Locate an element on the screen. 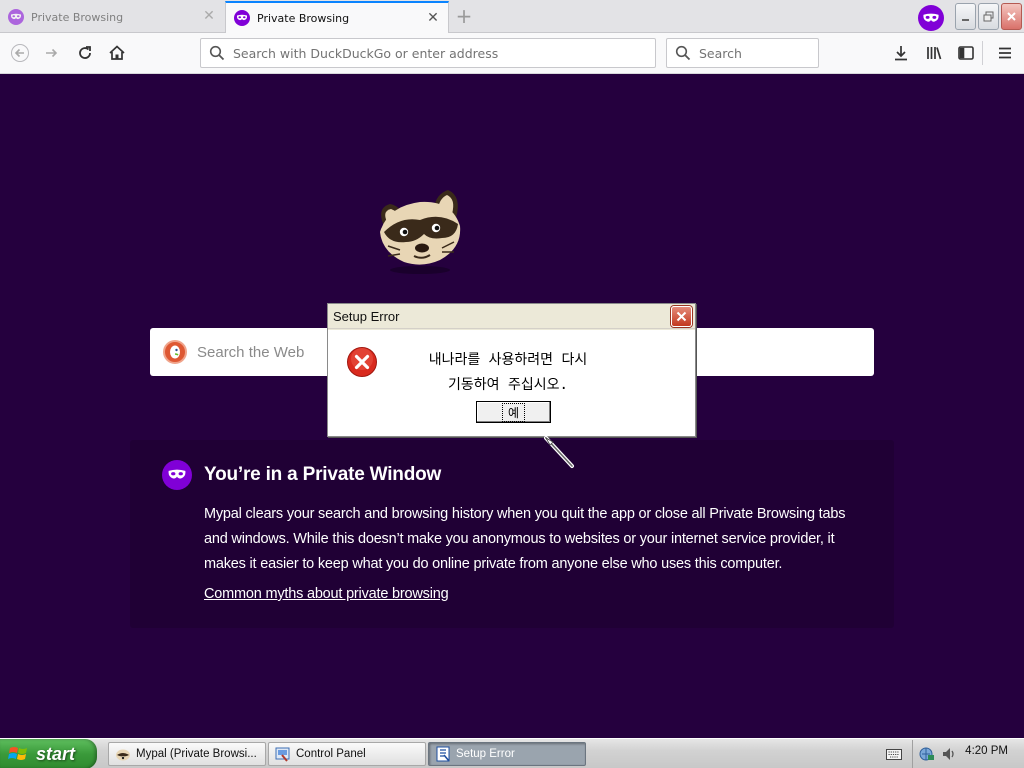 Image resolution: width=1024 pixels, height=768 pixels. hamburger-menu-icon is located at coordinates (1005, 53).